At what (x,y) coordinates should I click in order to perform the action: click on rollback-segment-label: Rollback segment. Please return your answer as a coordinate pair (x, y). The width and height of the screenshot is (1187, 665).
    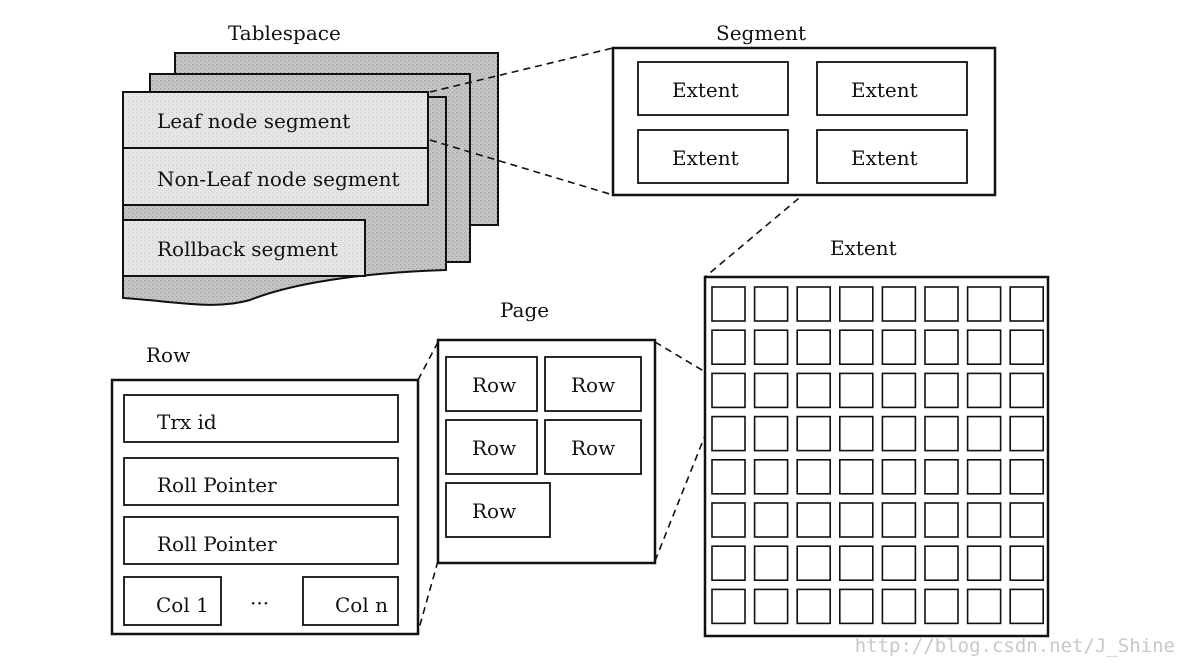
    Looking at the image, I should click on (247, 249).